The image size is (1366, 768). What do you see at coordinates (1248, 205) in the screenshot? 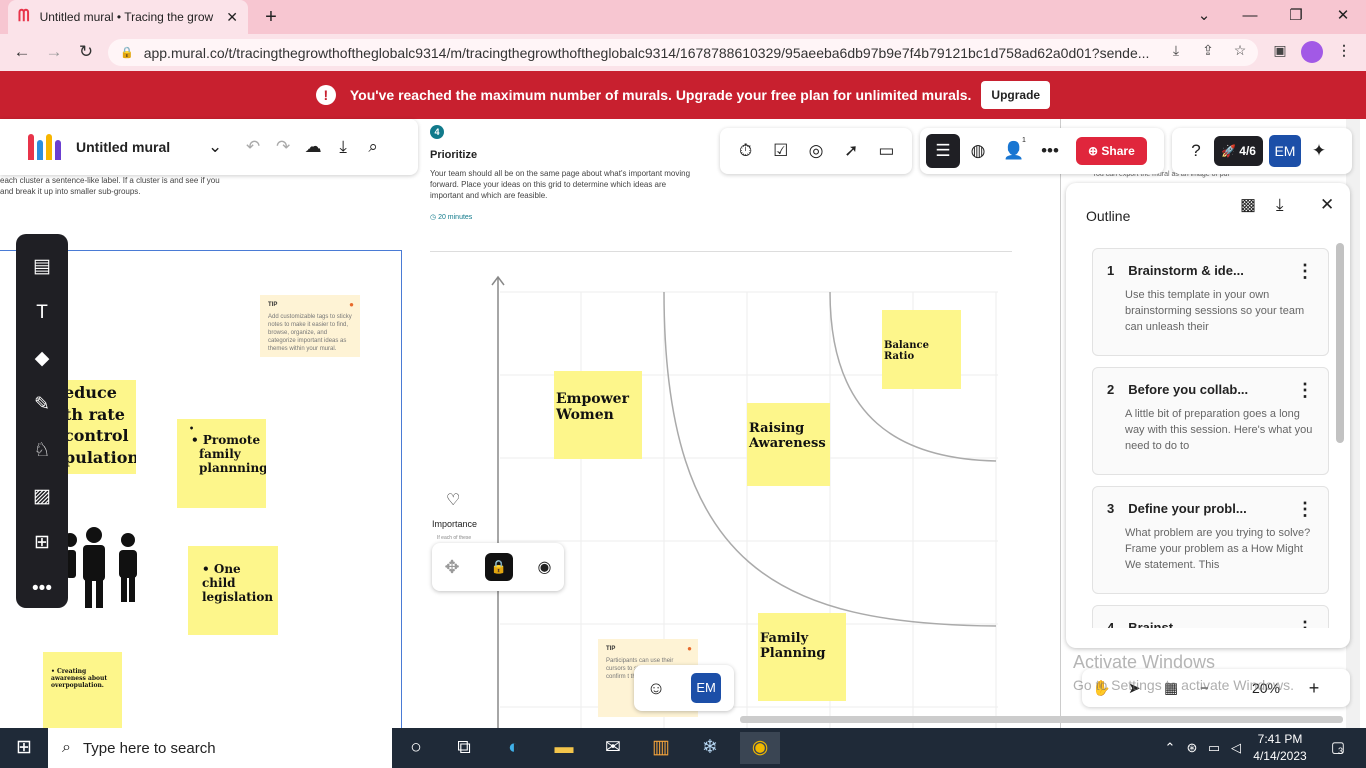
I see `present-icon: ▩` at bounding box center [1248, 205].